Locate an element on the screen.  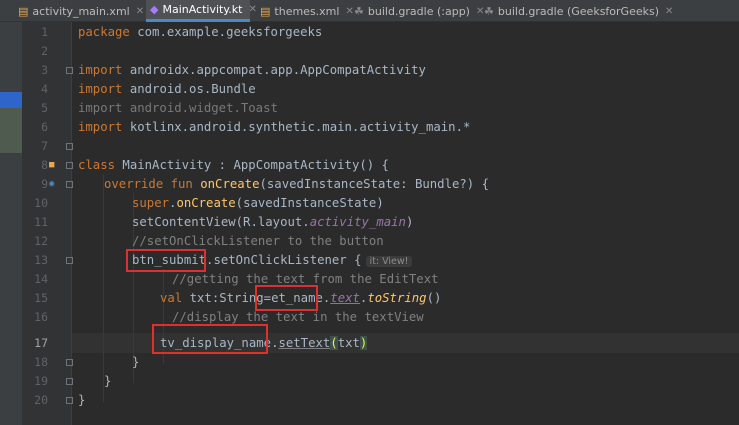
code-line-11: setContentView(R.layout.activity_main) is located at coordinates (272, 222).